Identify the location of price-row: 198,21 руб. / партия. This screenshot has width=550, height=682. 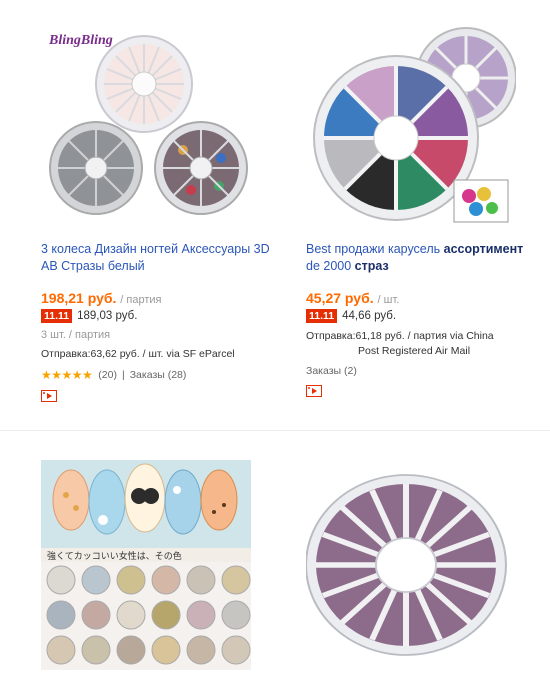
(156, 298).